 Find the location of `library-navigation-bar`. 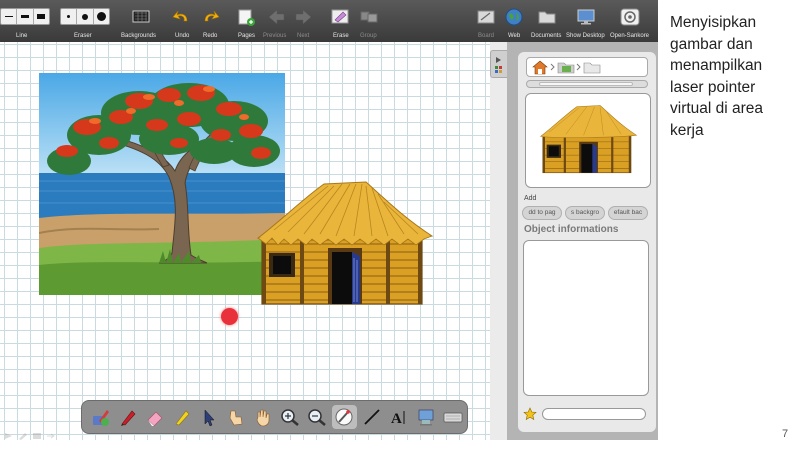

library-navigation-bar is located at coordinates (587, 67).